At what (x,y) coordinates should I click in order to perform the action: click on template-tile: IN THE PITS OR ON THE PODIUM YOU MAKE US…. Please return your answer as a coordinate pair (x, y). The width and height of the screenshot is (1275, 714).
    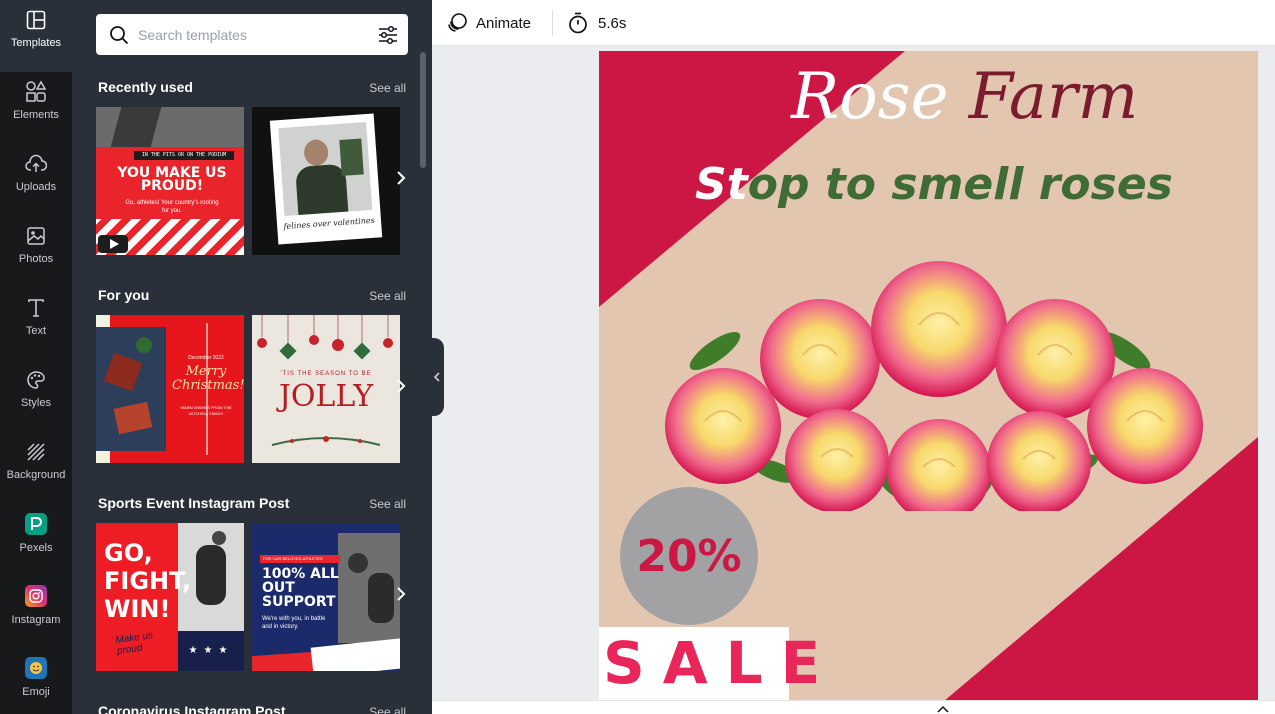
    Looking at the image, I should click on (170, 181).